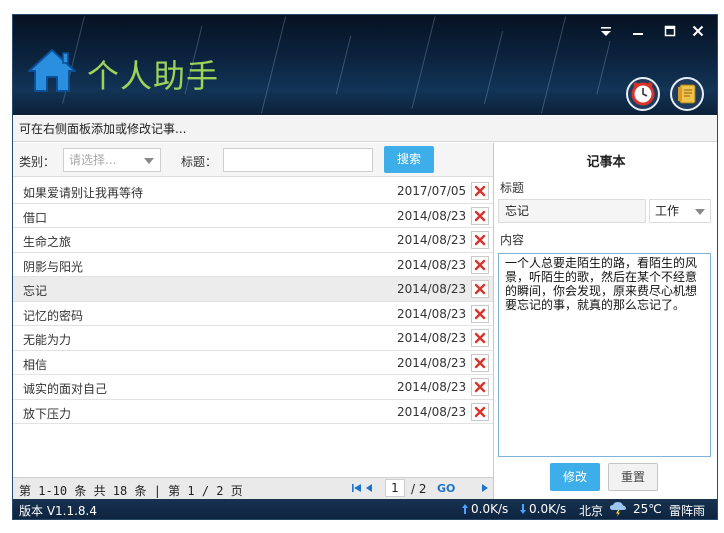  Describe the element at coordinates (357, 488) in the screenshot. I see `first-page-icon` at that location.